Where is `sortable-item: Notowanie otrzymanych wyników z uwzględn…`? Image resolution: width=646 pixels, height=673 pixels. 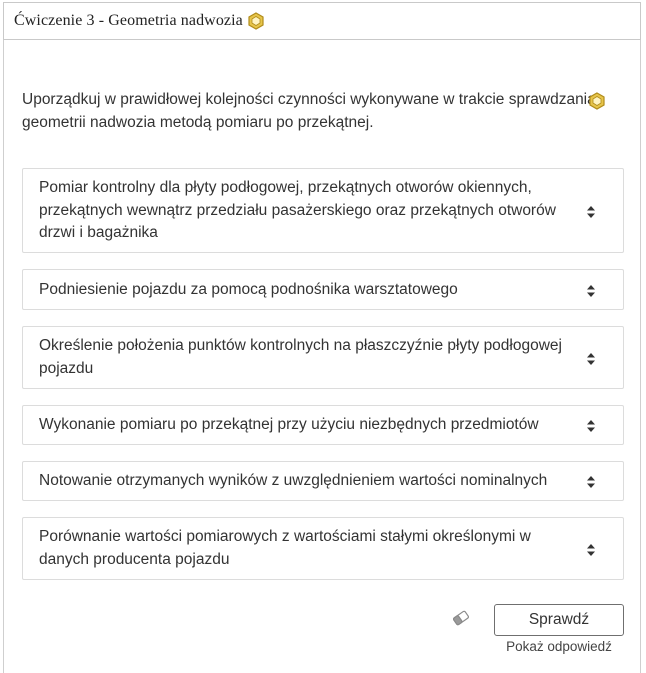 sortable-item: Notowanie otrzymanych wyników z uwzględn… is located at coordinates (323, 481).